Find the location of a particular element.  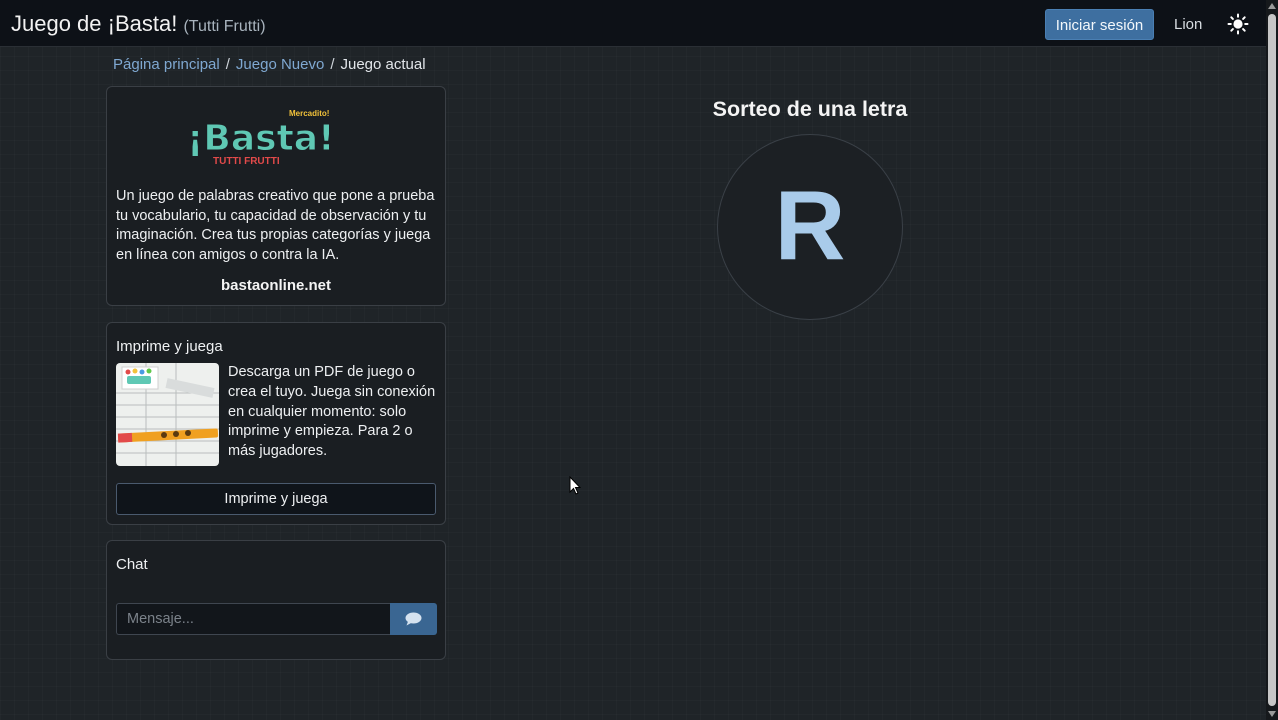

mouse-cursor-icon is located at coordinates (575, 485).